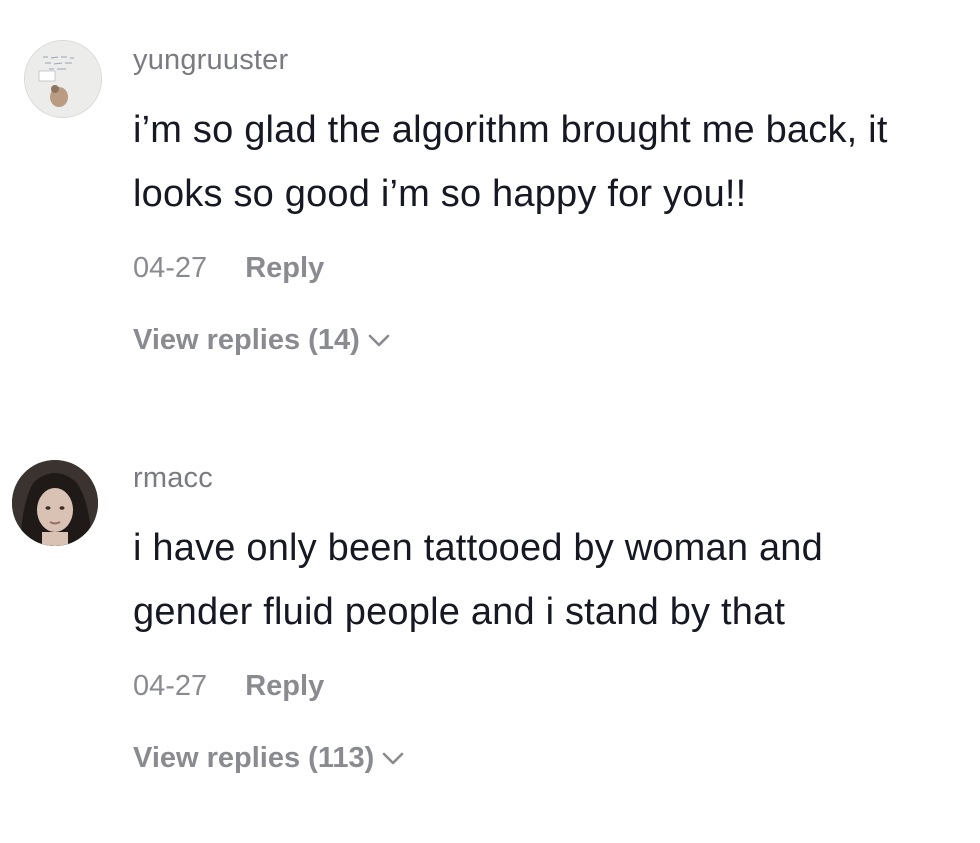  I want to click on view-replies-label: View replies (14), so click(246, 340).